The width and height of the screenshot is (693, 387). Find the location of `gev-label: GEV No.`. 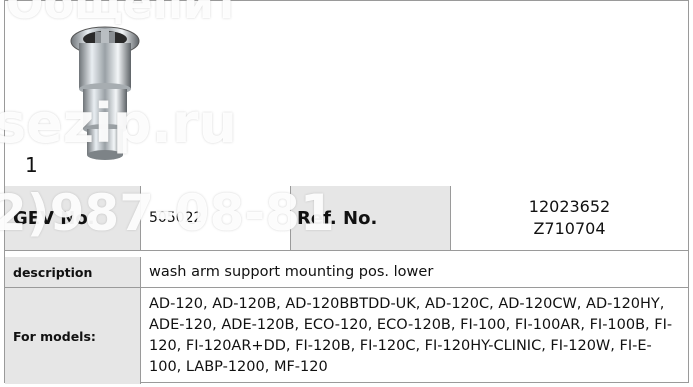

gev-label: GEV No. is located at coordinates (73, 218).